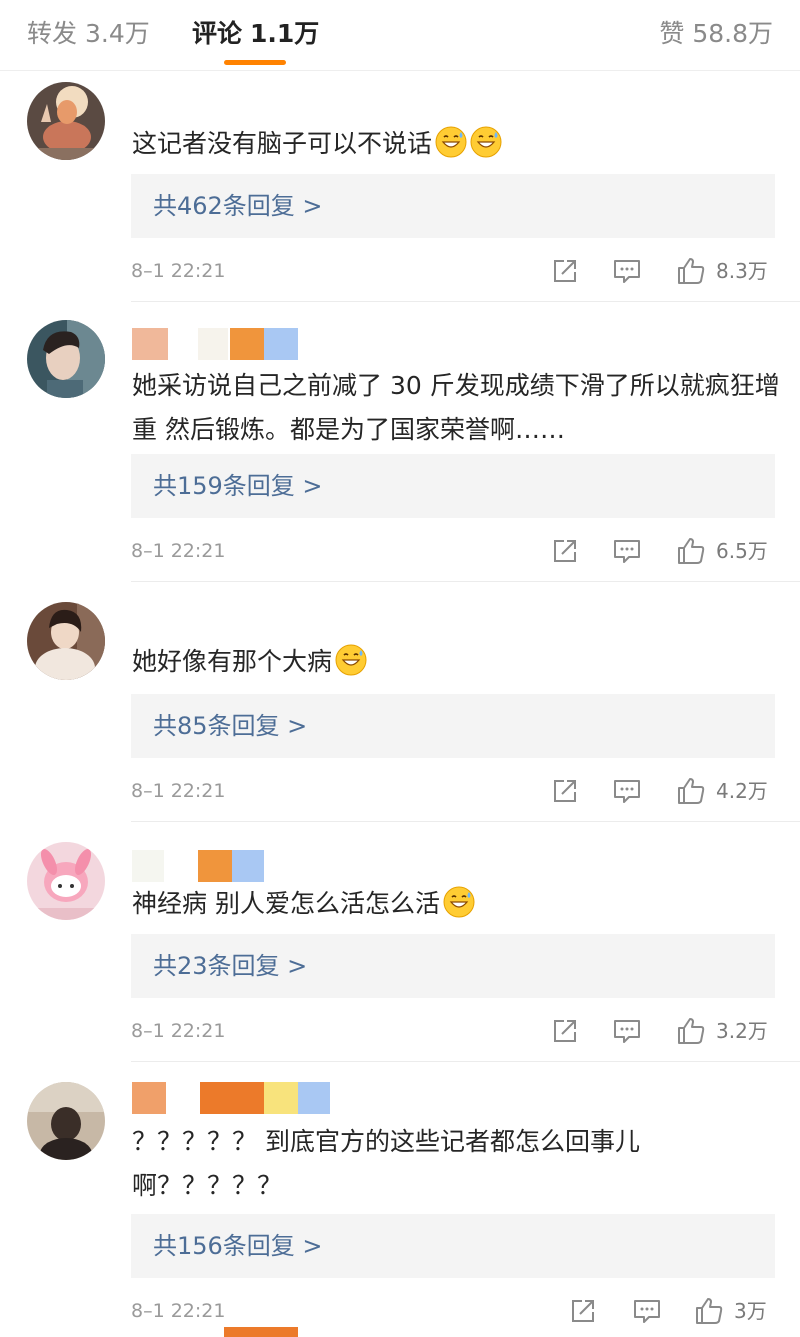 Image resolution: width=800 pixels, height=1337 pixels. What do you see at coordinates (238, 1246) in the screenshot?
I see `reply-count-link: 共156条回复 >` at bounding box center [238, 1246].